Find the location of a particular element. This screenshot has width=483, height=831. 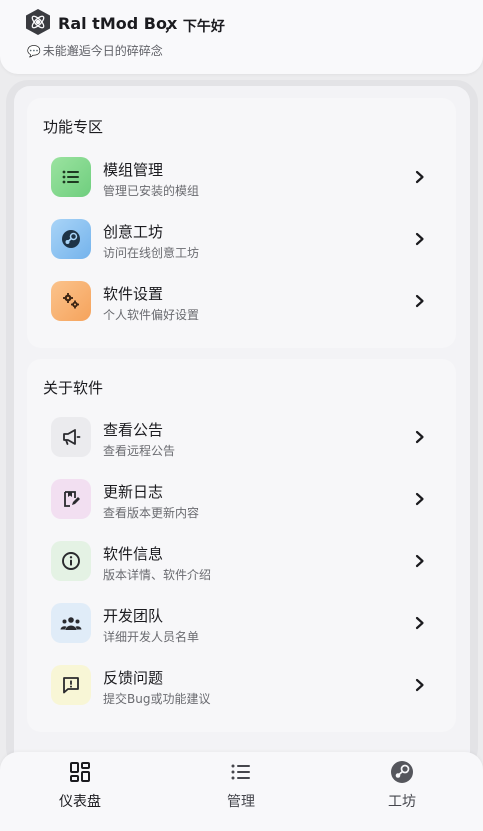

item-desc: 查看远程公告 is located at coordinates (139, 451).